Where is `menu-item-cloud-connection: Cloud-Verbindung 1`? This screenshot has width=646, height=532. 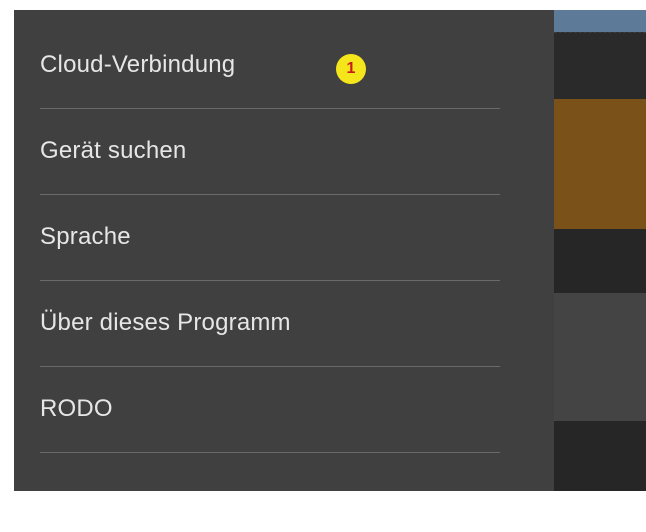
menu-item-cloud-connection: Cloud-Verbindung 1 is located at coordinates (270, 66).